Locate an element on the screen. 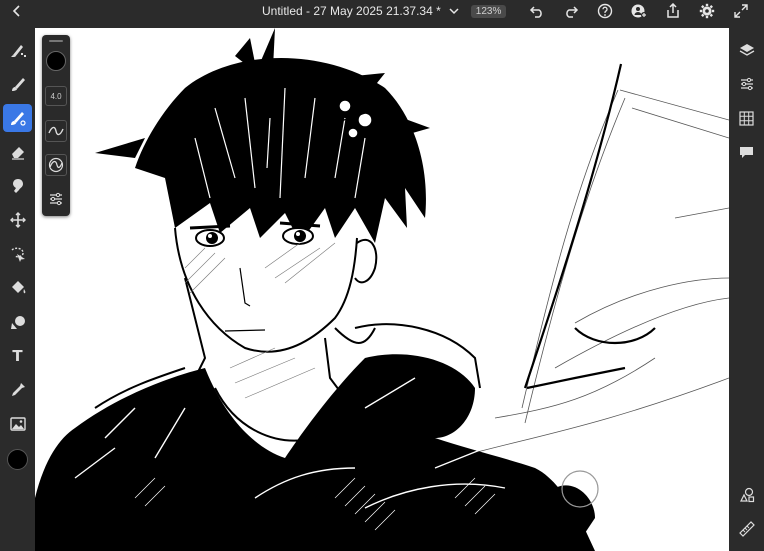 The image size is (764, 551). gear-icon is located at coordinates (707, 11).